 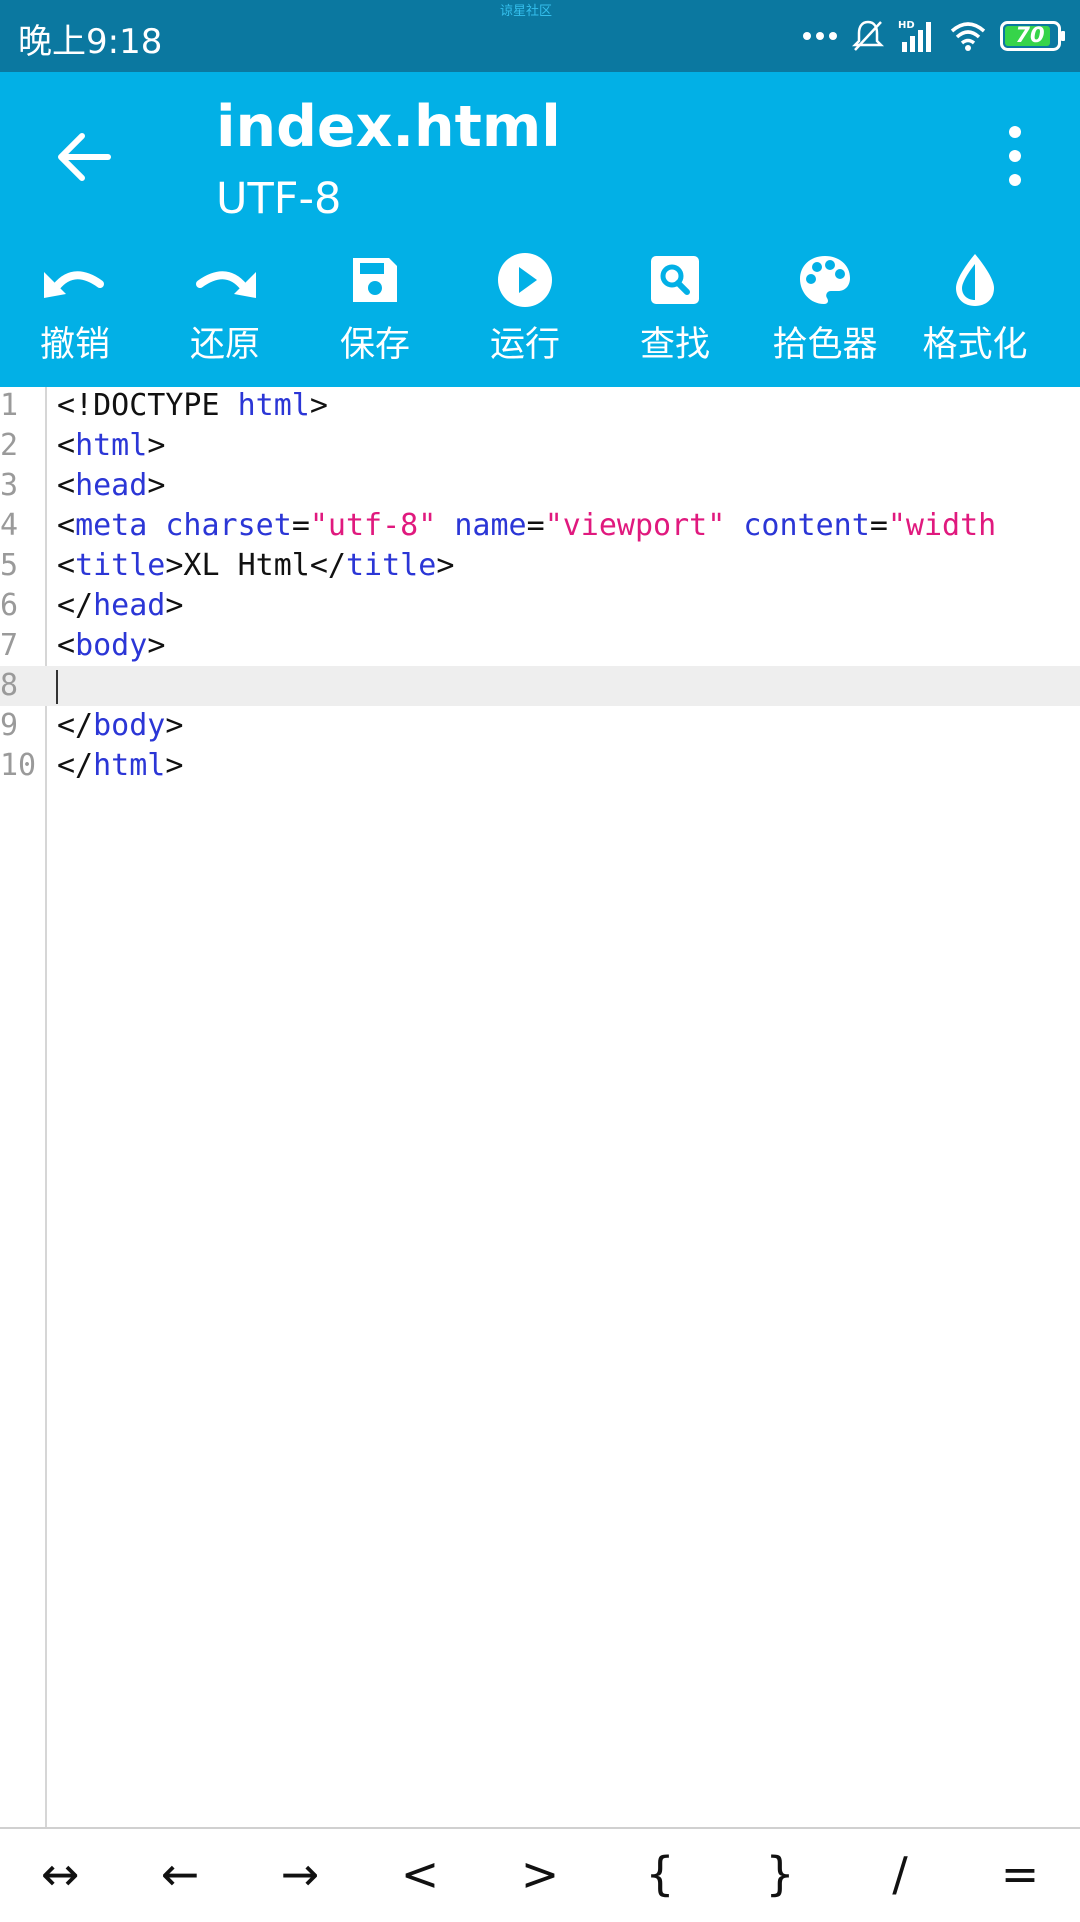 What do you see at coordinates (1030, 35) in the screenshot?
I see `battery-level: 70` at bounding box center [1030, 35].